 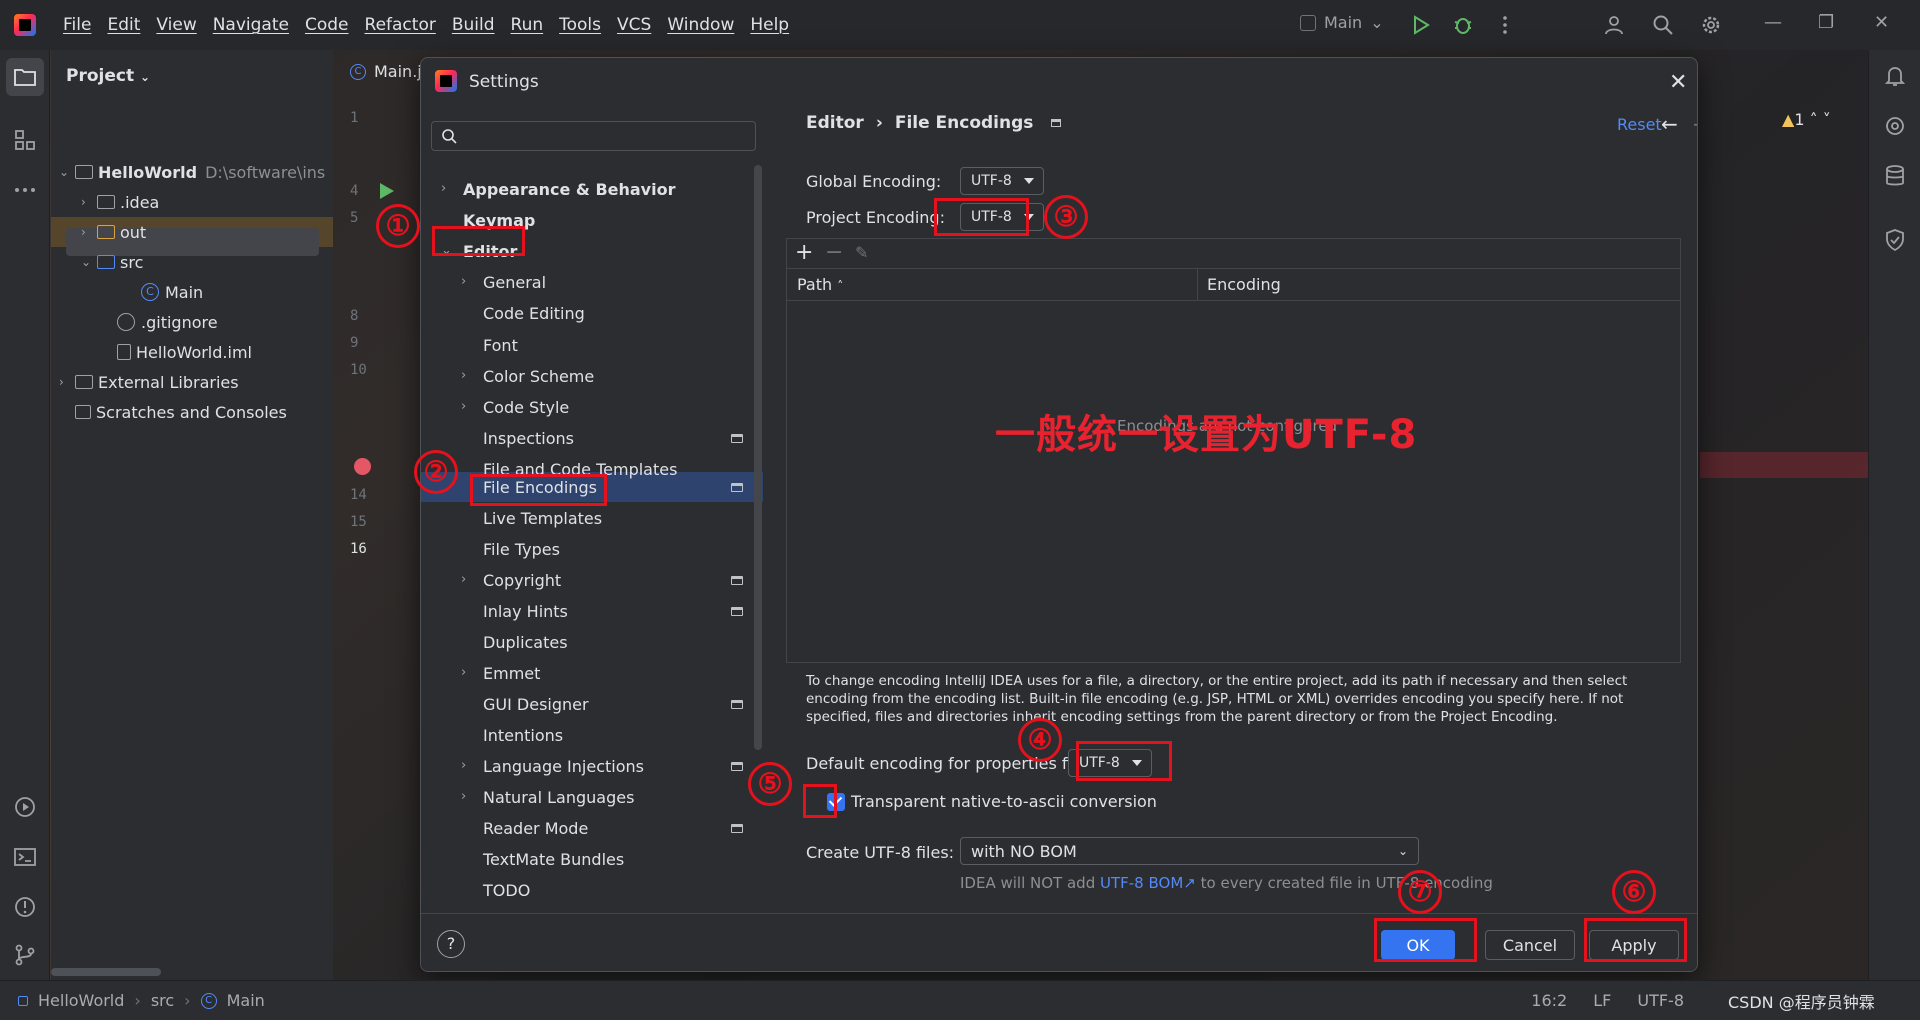 What do you see at coordinates (120, 202) in the screenshot?
I see `tree-item-idea: › .idea` at bounding box center [120, 202].